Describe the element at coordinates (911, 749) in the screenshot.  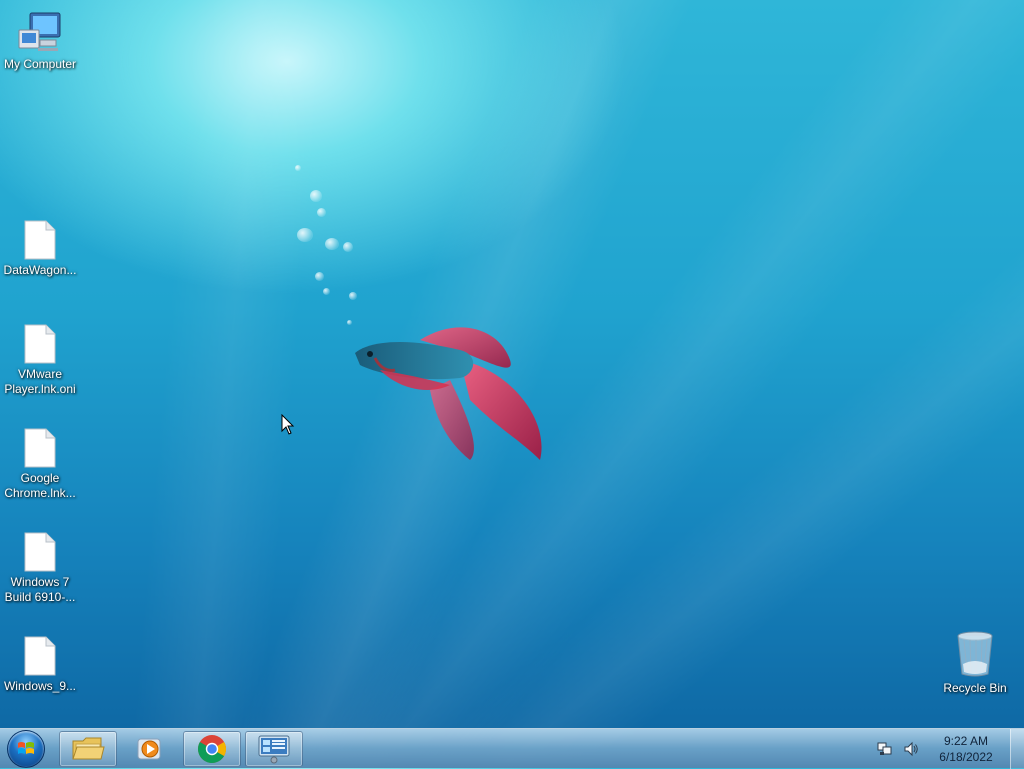
I see `volume-icon` at that location.